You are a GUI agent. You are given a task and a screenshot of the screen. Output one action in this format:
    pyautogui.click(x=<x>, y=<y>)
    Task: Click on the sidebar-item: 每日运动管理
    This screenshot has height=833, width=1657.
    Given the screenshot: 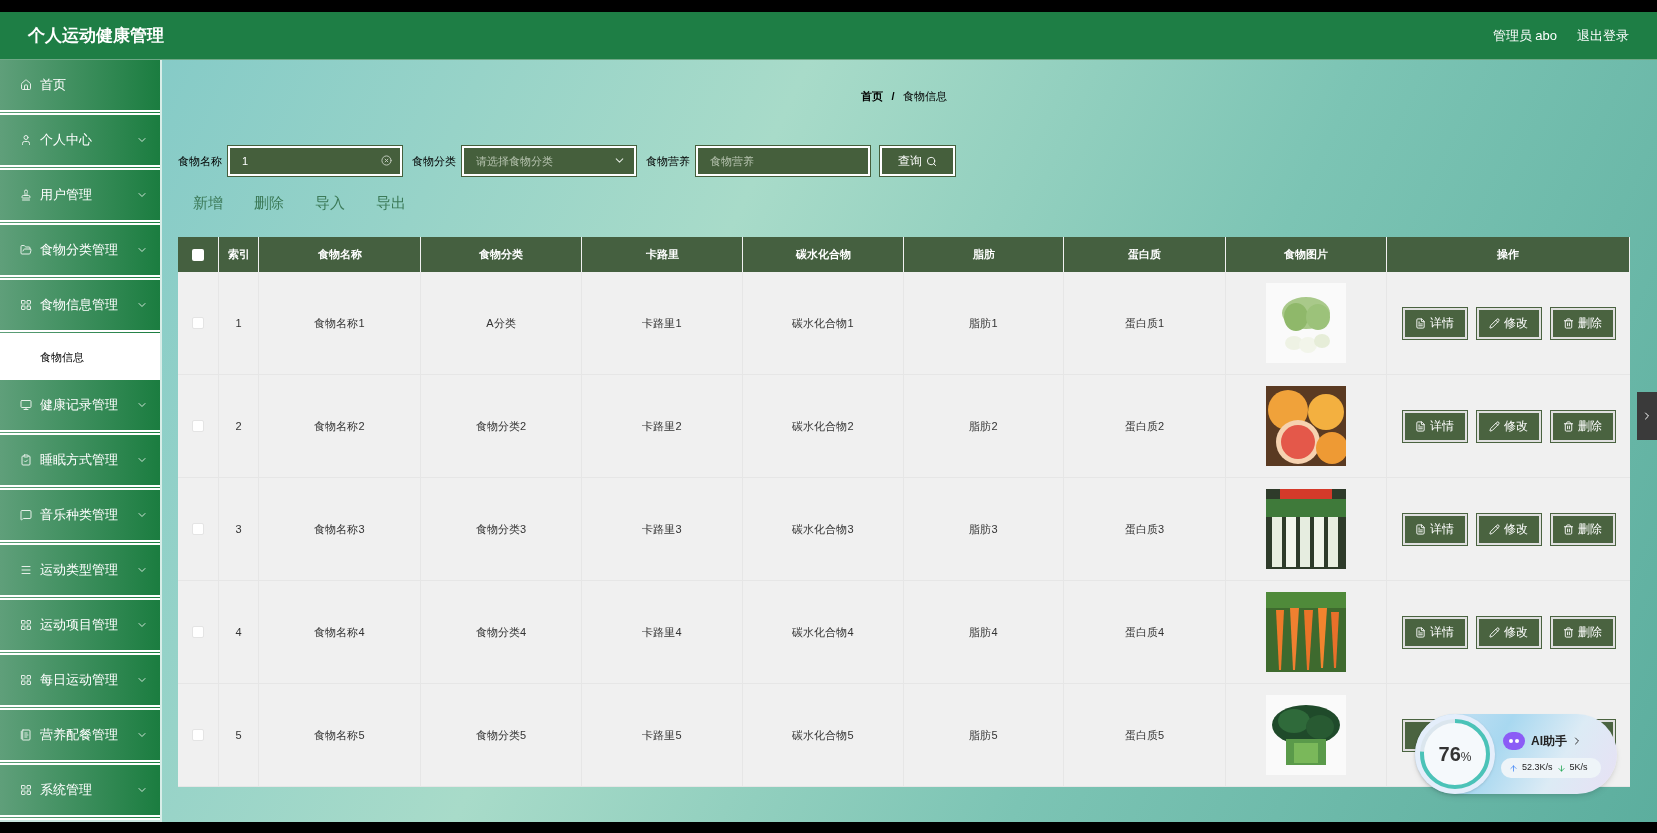 What is the action you would take?
    pyautogui.click(x=80, y=682)
    